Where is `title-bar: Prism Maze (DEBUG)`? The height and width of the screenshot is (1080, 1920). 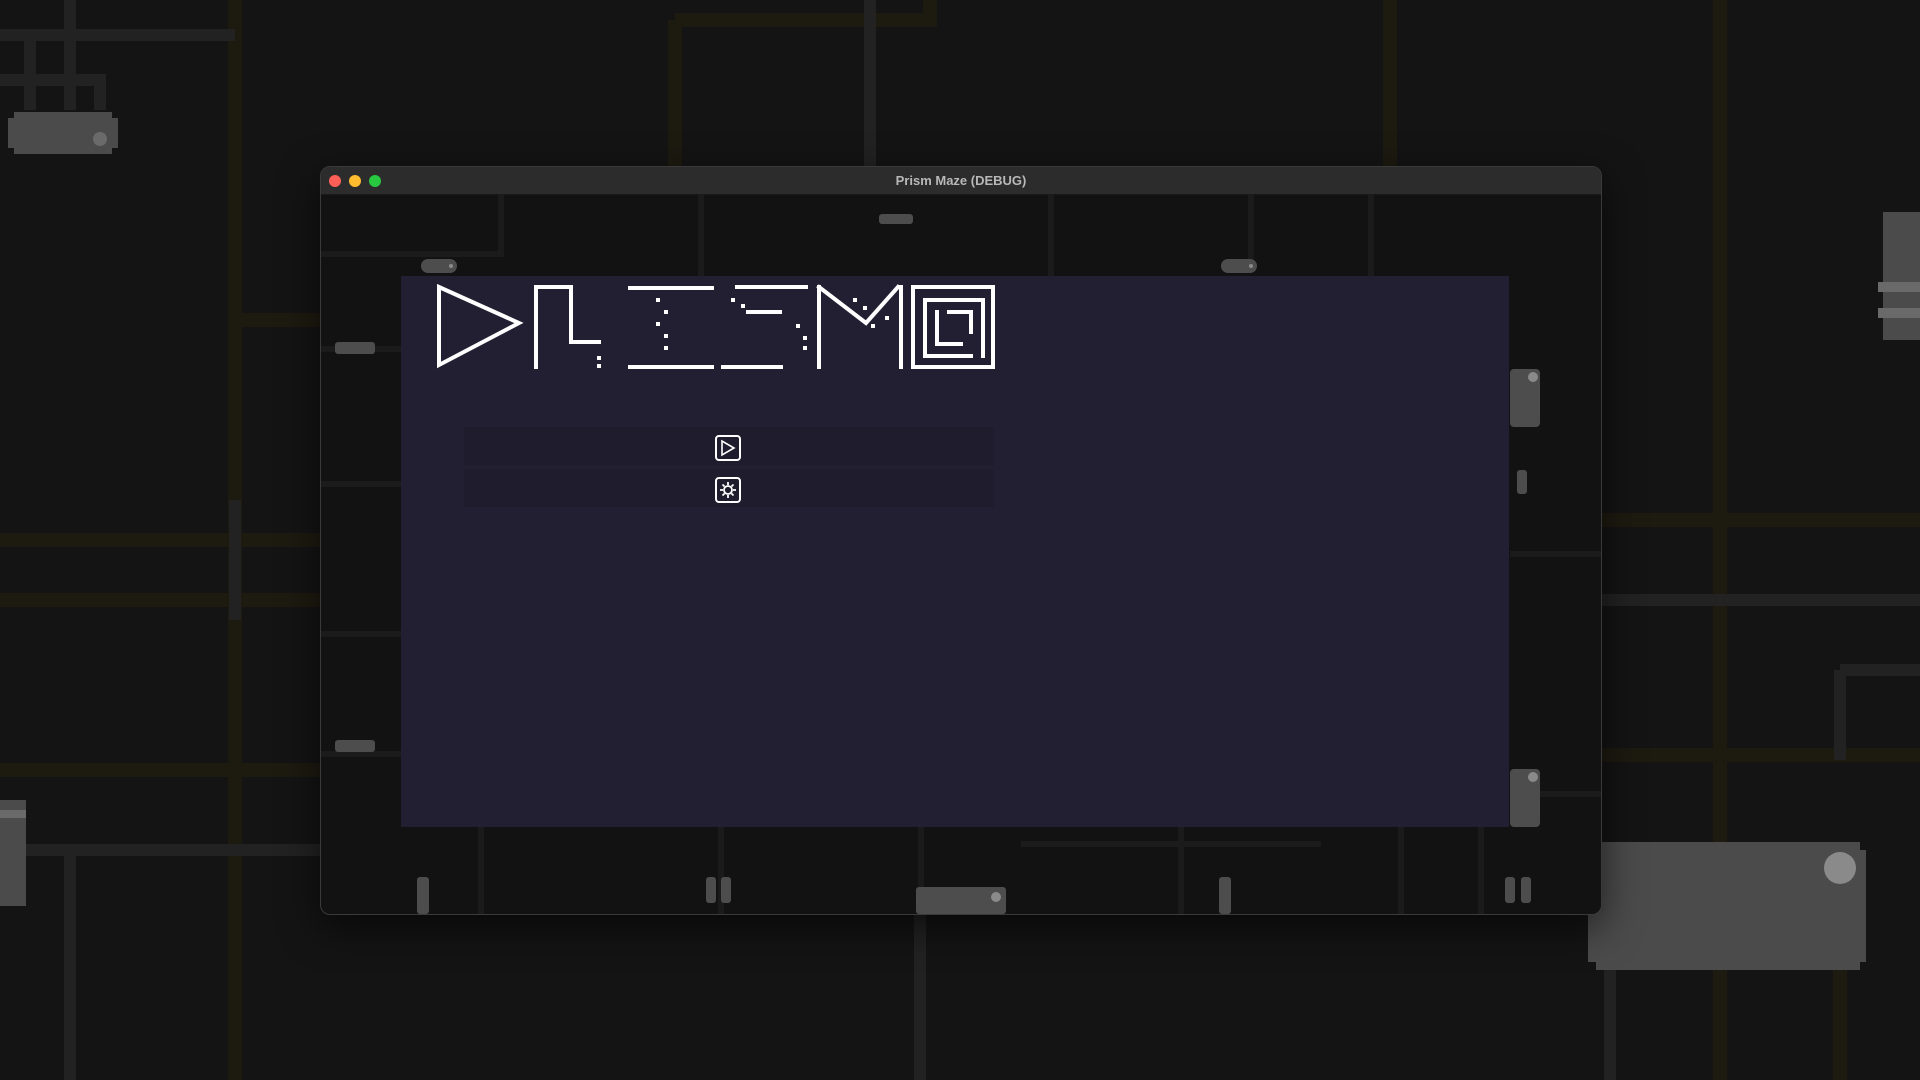 title-bar: Prism Maze (DEBUG) is located at coordinates (961, 181).